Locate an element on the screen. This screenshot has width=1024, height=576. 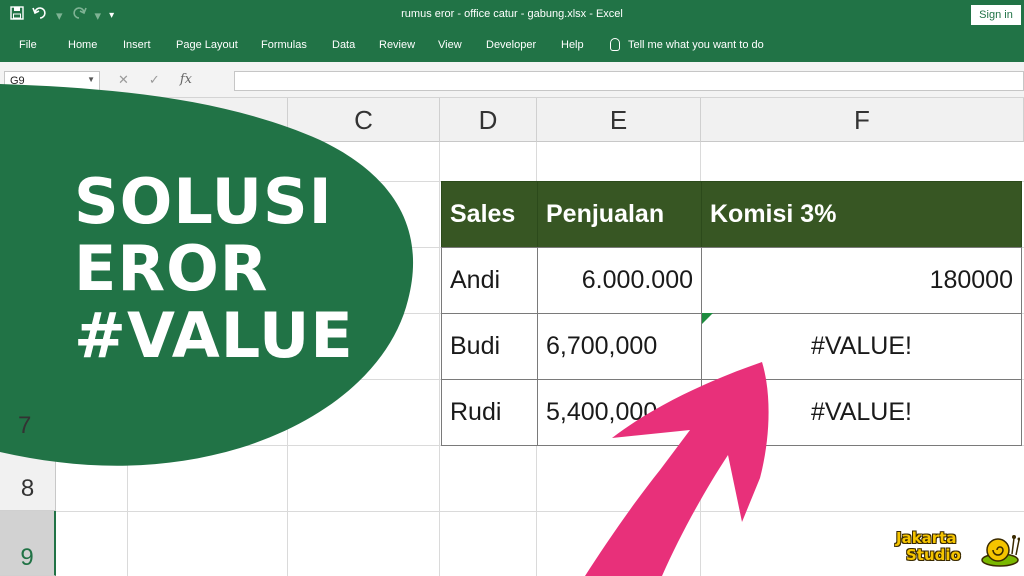
headline-line: SOLUSI is located at coordinates (203, 201).